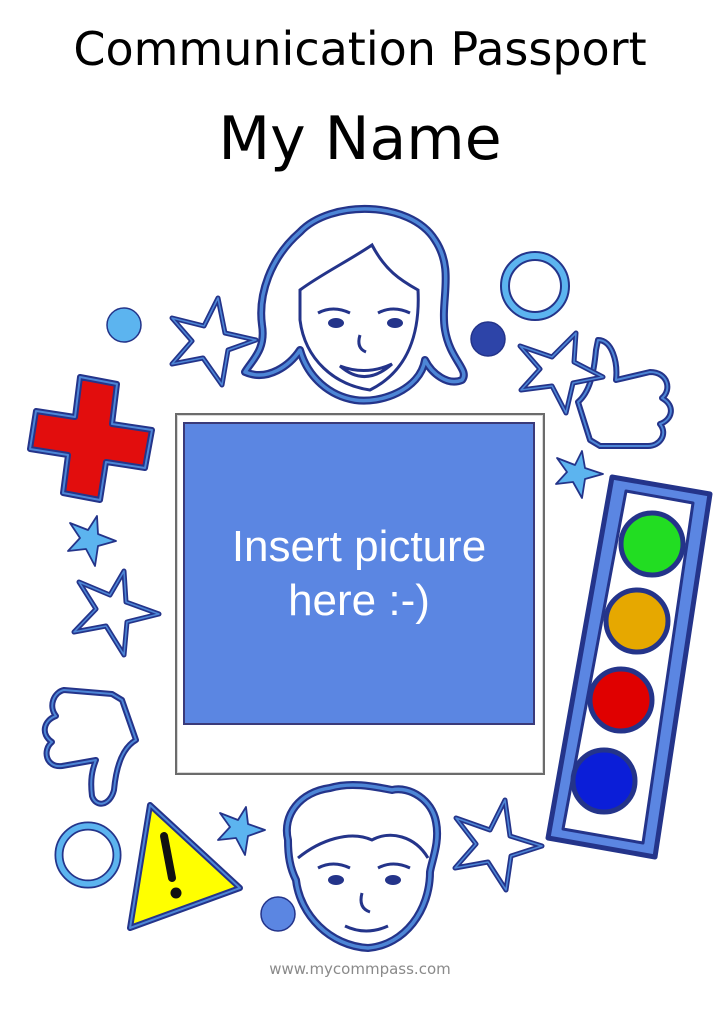 The height and width of the screenshot is (1018, 720). I want to click on boy-face-icon, so click(362, 866).